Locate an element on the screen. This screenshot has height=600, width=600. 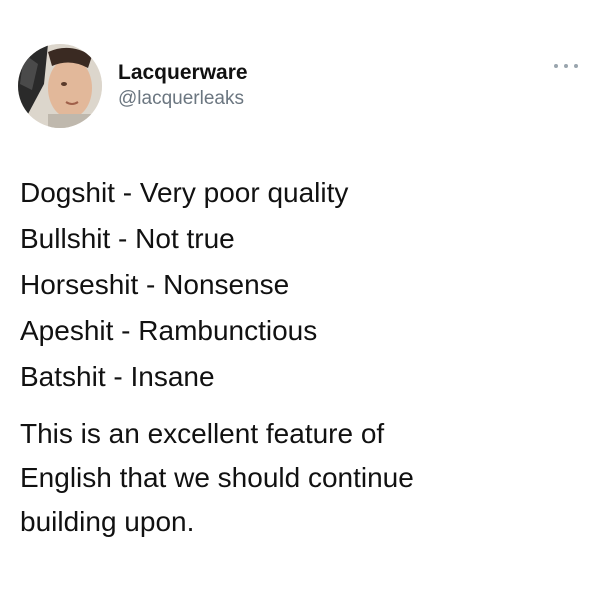
definition-line: Batshit - Insane is located at coordinates (117, 376).